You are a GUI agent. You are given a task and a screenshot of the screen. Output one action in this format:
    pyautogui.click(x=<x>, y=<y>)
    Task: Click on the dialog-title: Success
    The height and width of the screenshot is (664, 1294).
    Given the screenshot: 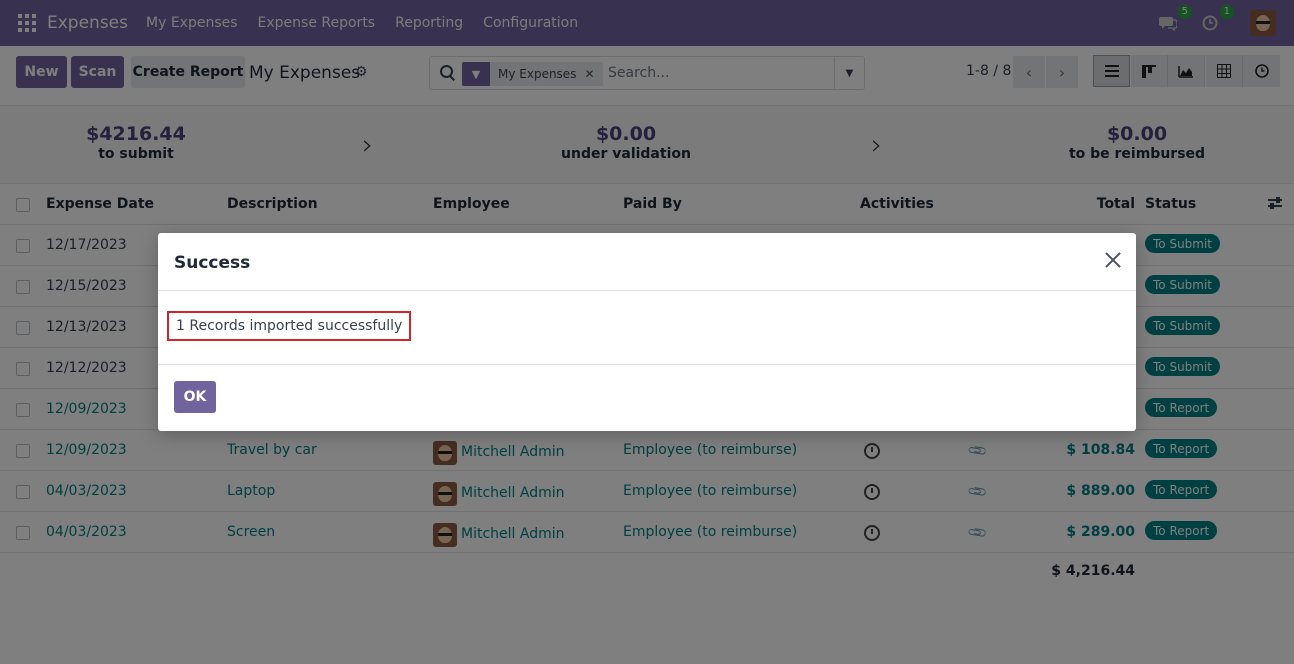 What is the action you would take?
    pyautogui.click(x=212, y=263)
    